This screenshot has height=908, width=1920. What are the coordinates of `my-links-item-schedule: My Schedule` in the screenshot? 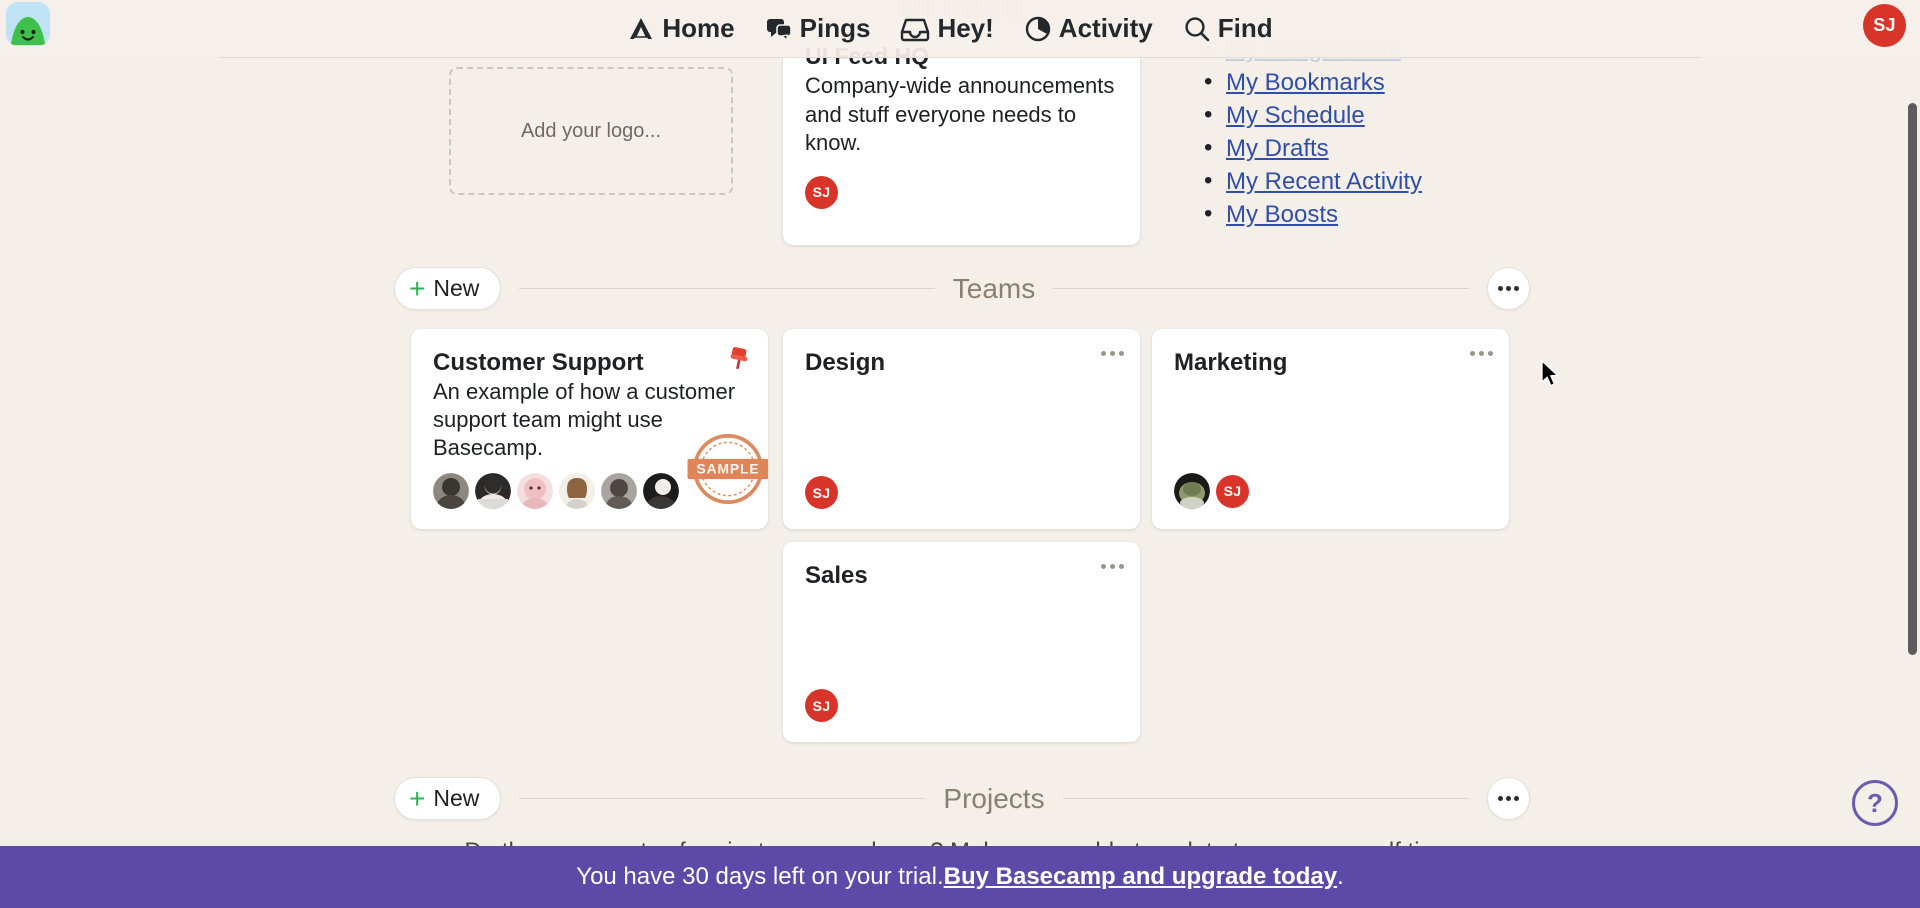 It's located at (1413, 115).